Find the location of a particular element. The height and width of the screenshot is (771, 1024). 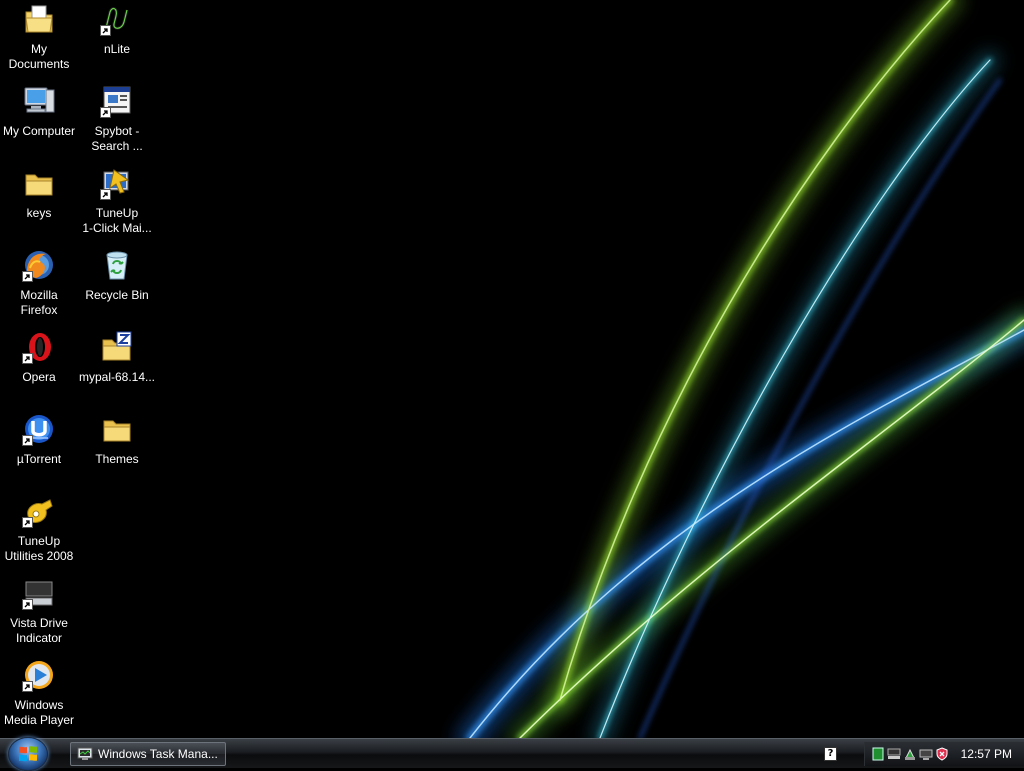

icon-label: Recycle Bin is located at coordinates (117, 295).